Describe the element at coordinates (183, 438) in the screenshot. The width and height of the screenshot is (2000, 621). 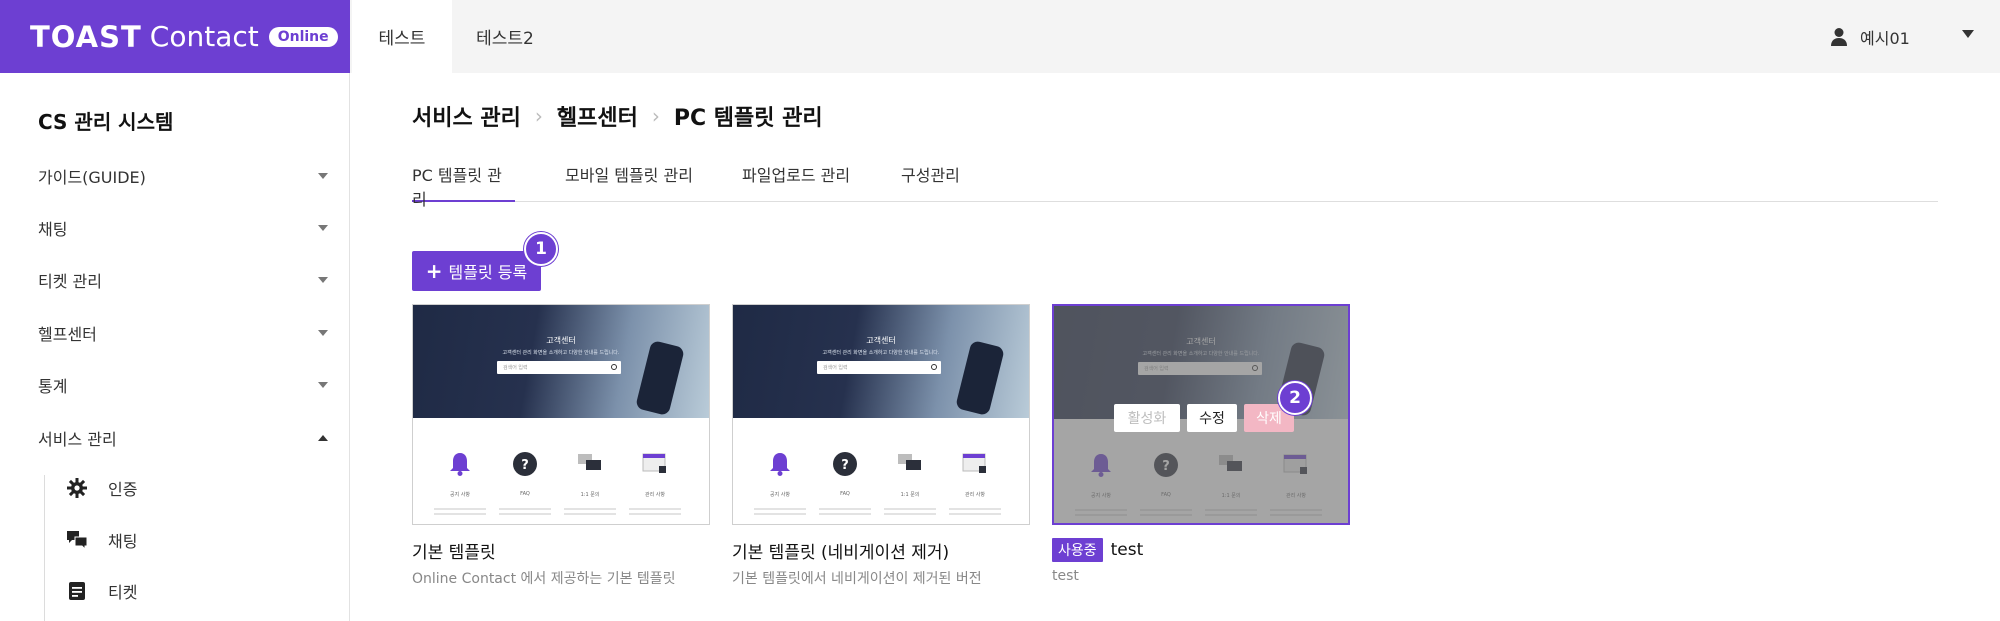
I see `sidebar-item-service: 서비스 관리` at that location.